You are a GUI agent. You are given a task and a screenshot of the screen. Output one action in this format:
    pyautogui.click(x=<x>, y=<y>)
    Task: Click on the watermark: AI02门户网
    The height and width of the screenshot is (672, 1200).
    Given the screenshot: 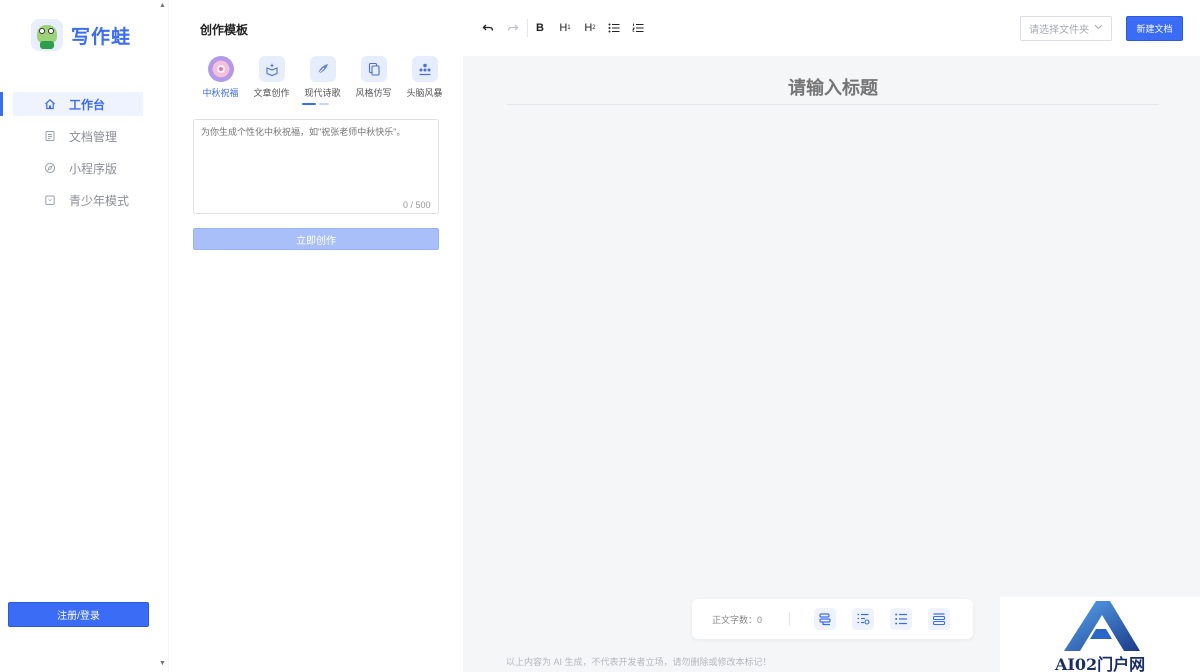 What is the action you would take?
    pyautogui.click(x=1100, y=634)
    